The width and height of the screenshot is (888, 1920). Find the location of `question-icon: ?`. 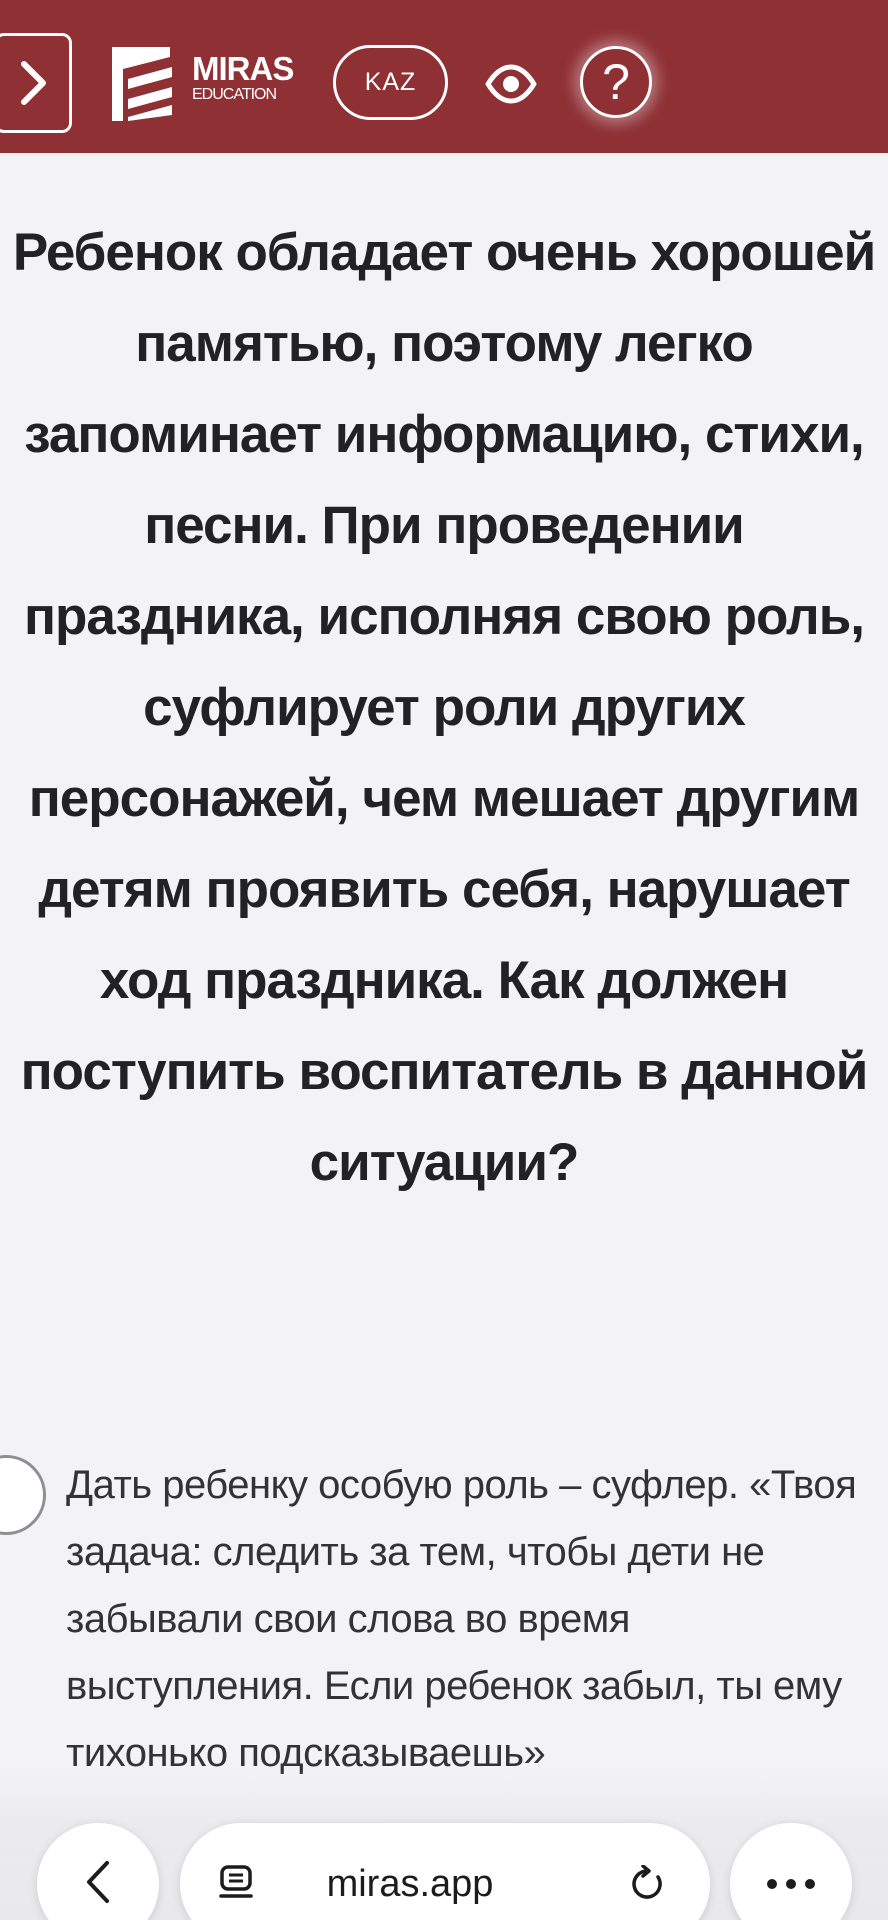

question-icon: ? is located at coordinates (616, 82).